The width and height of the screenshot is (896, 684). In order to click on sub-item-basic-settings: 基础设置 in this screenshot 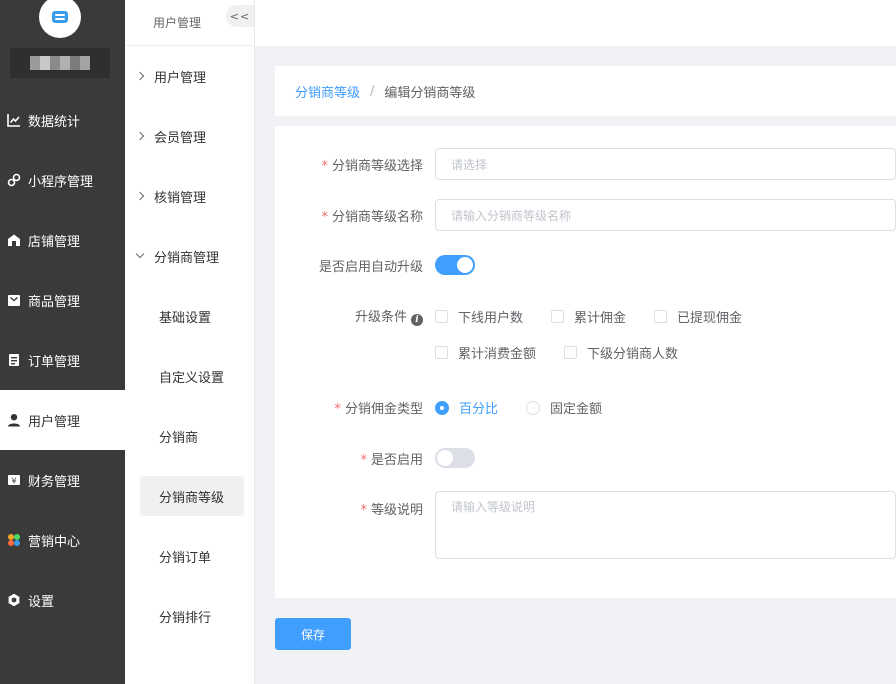, I will do `click(189, 316)`.